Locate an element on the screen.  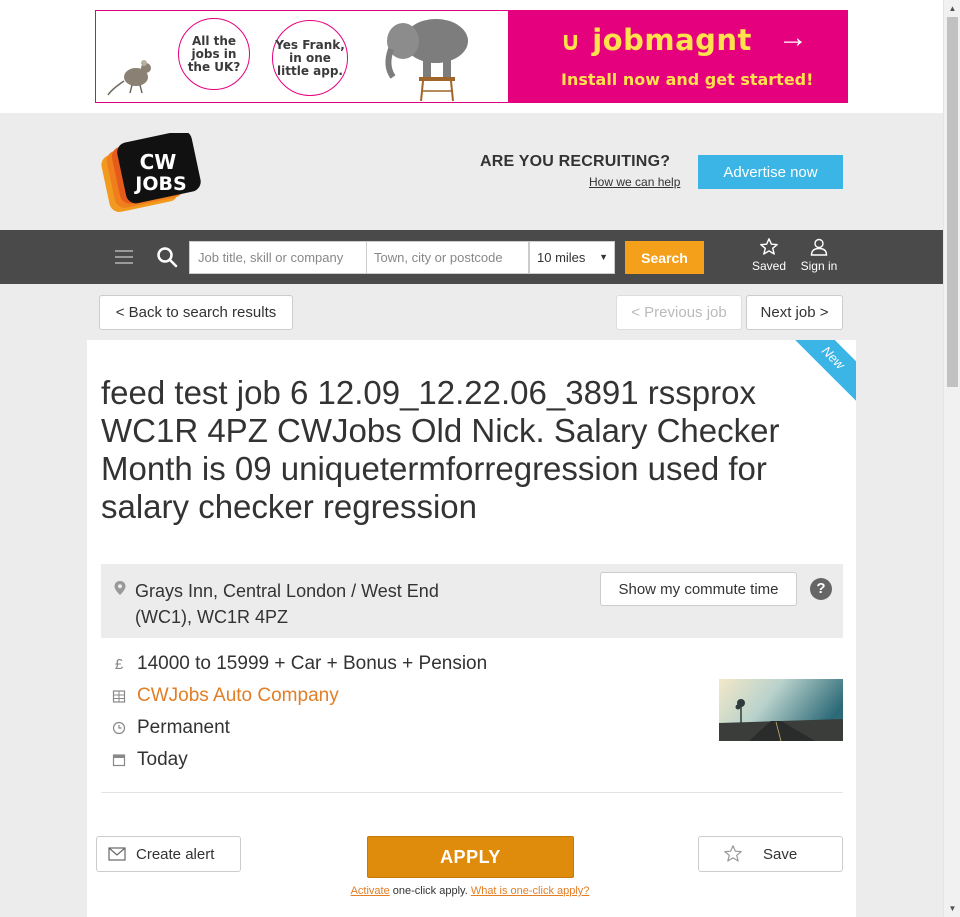
location-input: Town, city or postcode is located at coordinates (447, 257).